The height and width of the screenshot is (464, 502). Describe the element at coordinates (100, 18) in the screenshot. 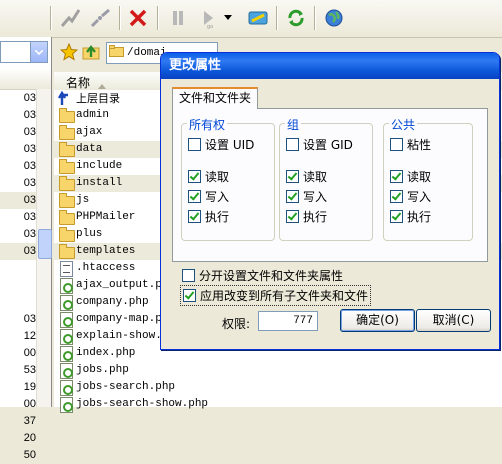

I see `disconnect-icon` at that location.